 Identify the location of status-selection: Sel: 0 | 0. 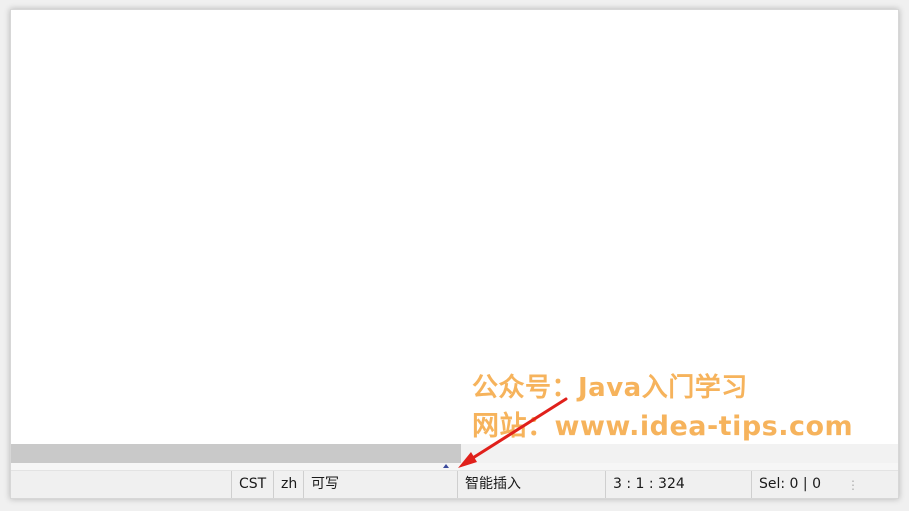
(791, 484).